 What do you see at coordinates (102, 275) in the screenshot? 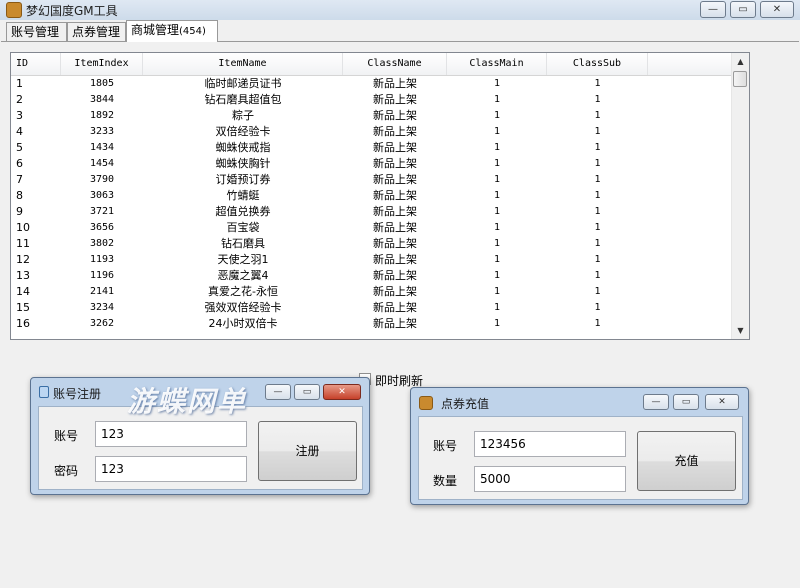
I see `cell-itemindex: 1196` at bounding box center [102, 275].